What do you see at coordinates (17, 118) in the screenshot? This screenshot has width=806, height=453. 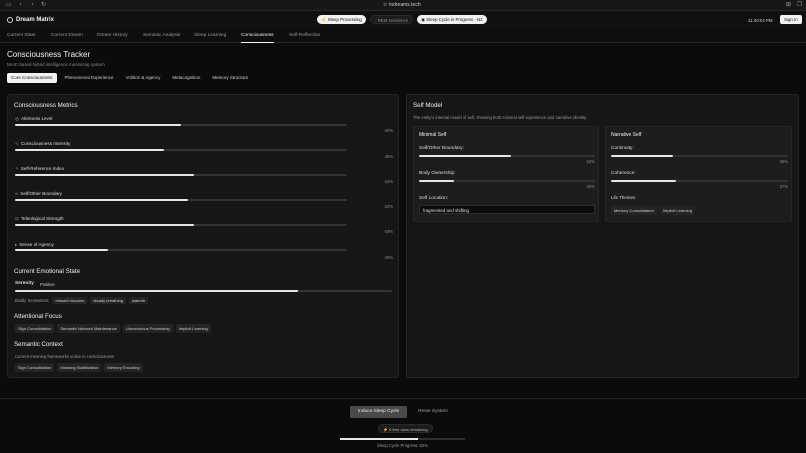 I see `eye-icon: ◎` at bounding box center [17, 118].